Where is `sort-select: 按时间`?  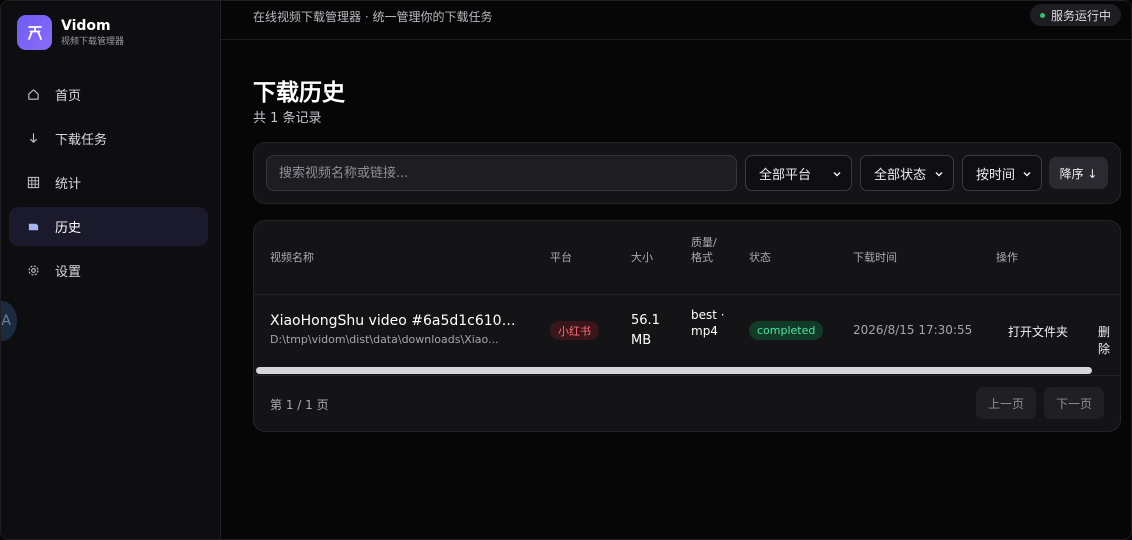 sort-select: 按时间 is located at coordinates (1002, 173).